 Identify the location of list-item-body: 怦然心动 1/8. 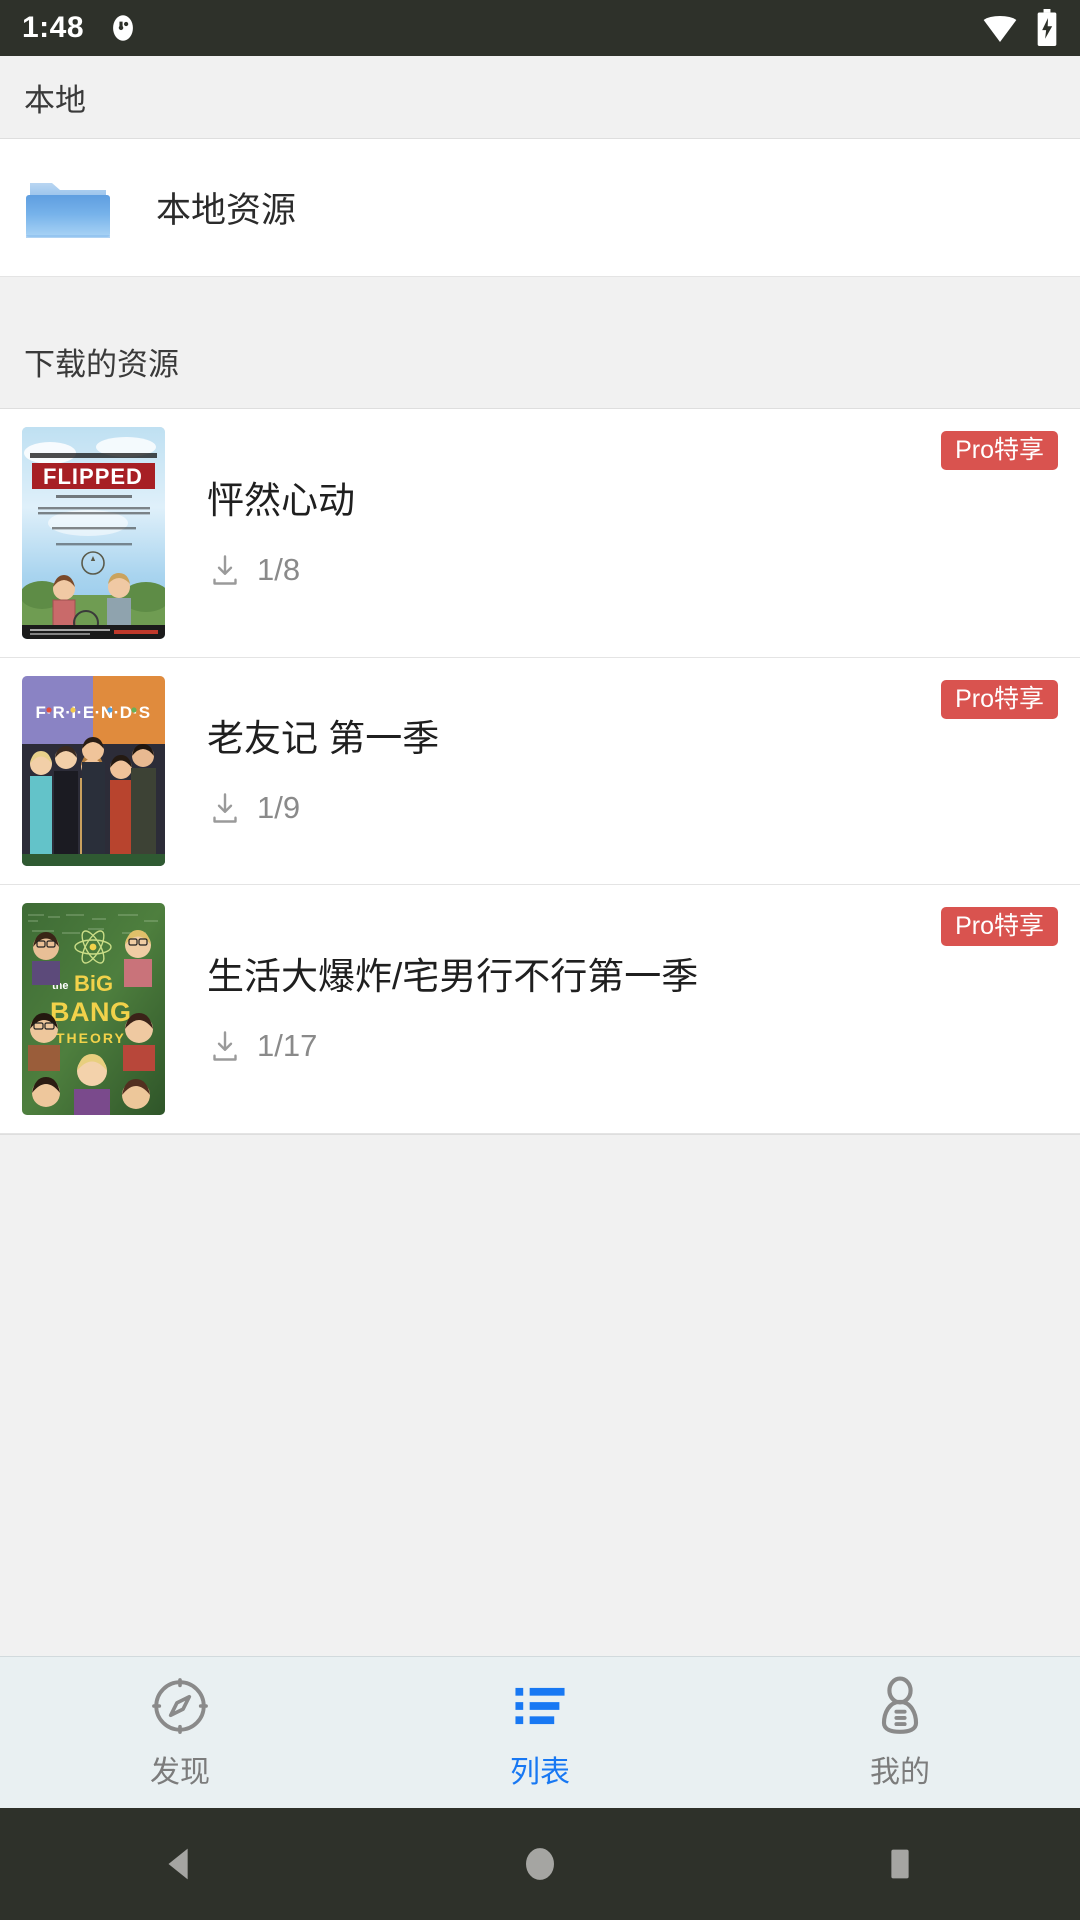
(611, 533).